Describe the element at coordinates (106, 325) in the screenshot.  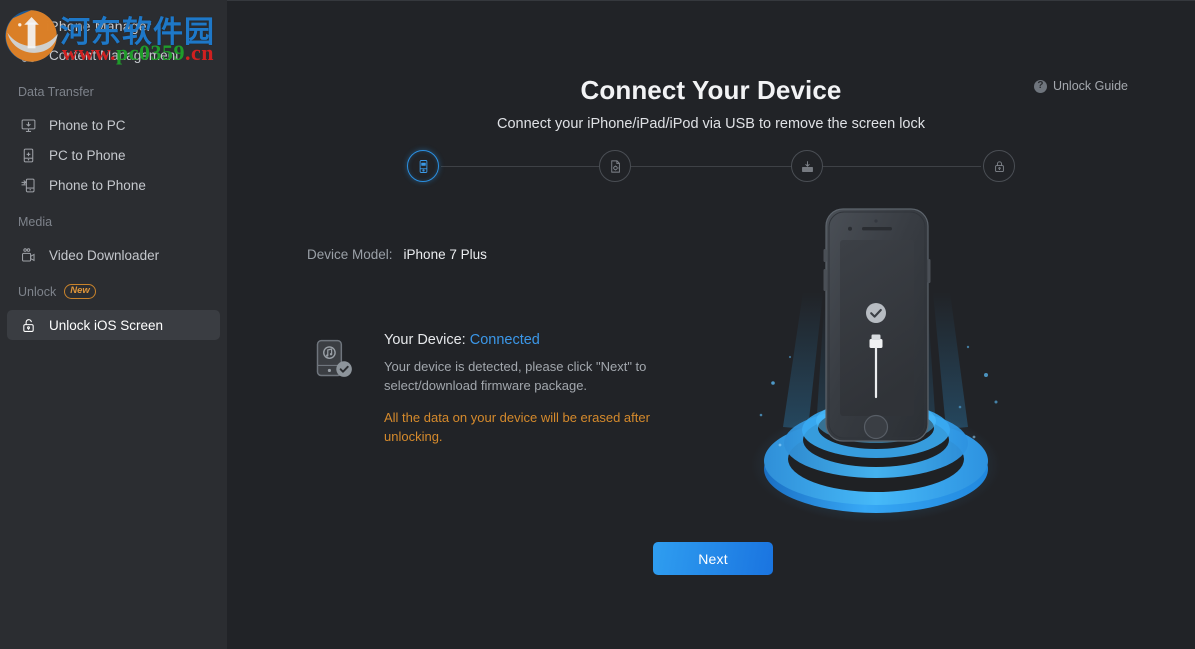
I see `sidebar-item-label: Unlock iOS Screen` at that location.